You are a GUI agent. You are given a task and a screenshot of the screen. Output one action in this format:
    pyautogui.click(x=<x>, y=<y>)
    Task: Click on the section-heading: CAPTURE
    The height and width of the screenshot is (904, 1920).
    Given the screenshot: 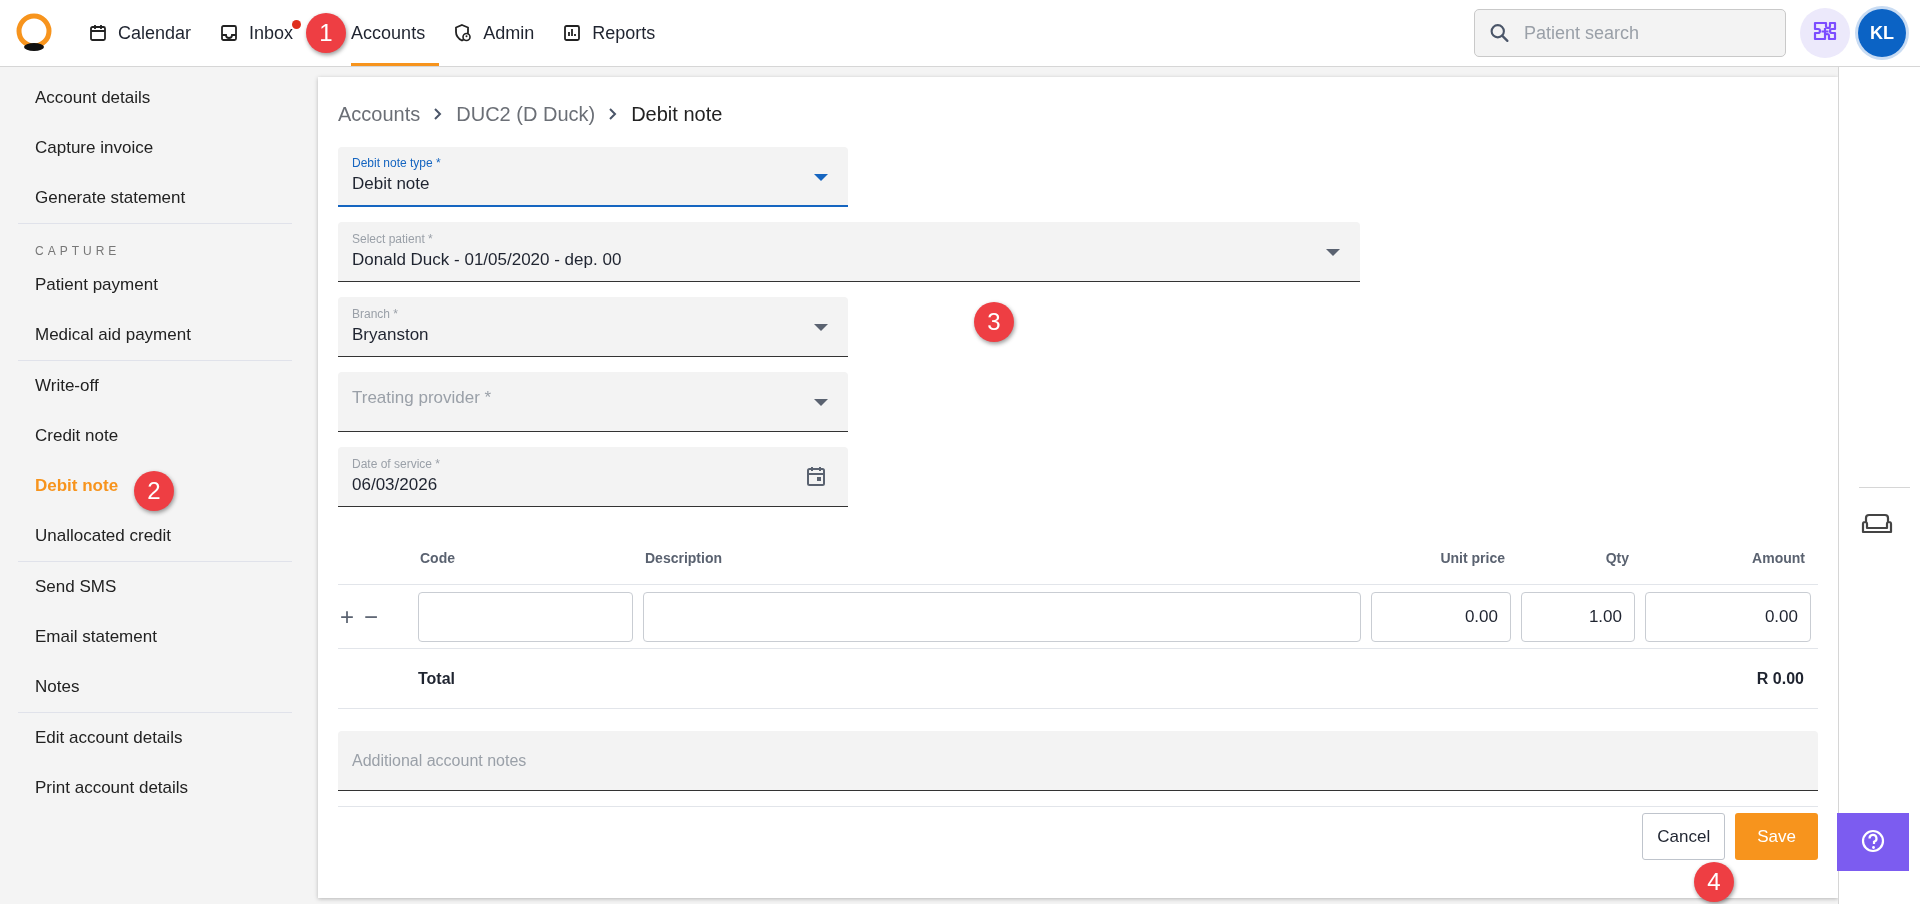 What is the action you would take?
    pyautogui.click(x=78, y=251)
    